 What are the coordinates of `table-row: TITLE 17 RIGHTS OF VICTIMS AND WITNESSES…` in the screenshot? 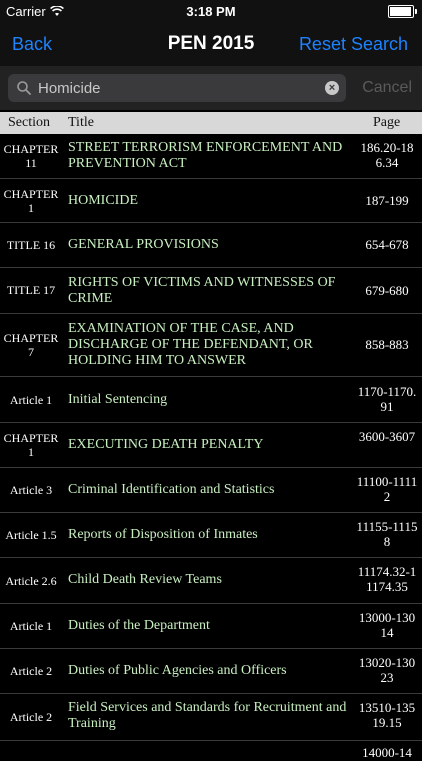 It's located at (211, 291).